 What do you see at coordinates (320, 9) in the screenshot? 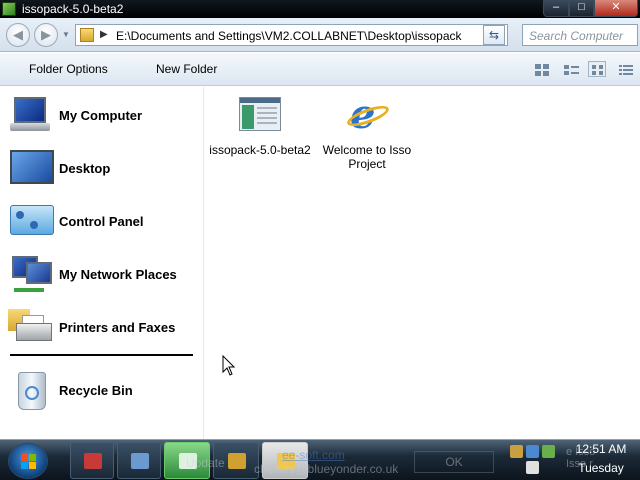
I see `title-bar: issopack-5.0-beta2 – □ ✕` at bounding box center [320, 9].